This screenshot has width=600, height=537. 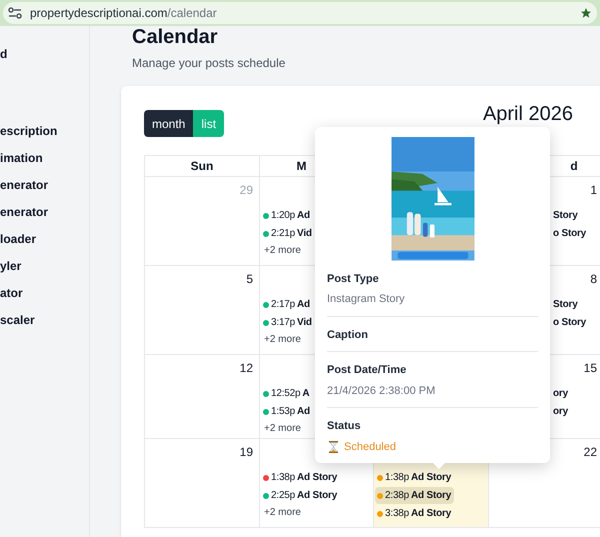 What do you see at coordinates (593, 279) in the screenshot?
I see `day-number: 8` at bounding box center [593, 279].